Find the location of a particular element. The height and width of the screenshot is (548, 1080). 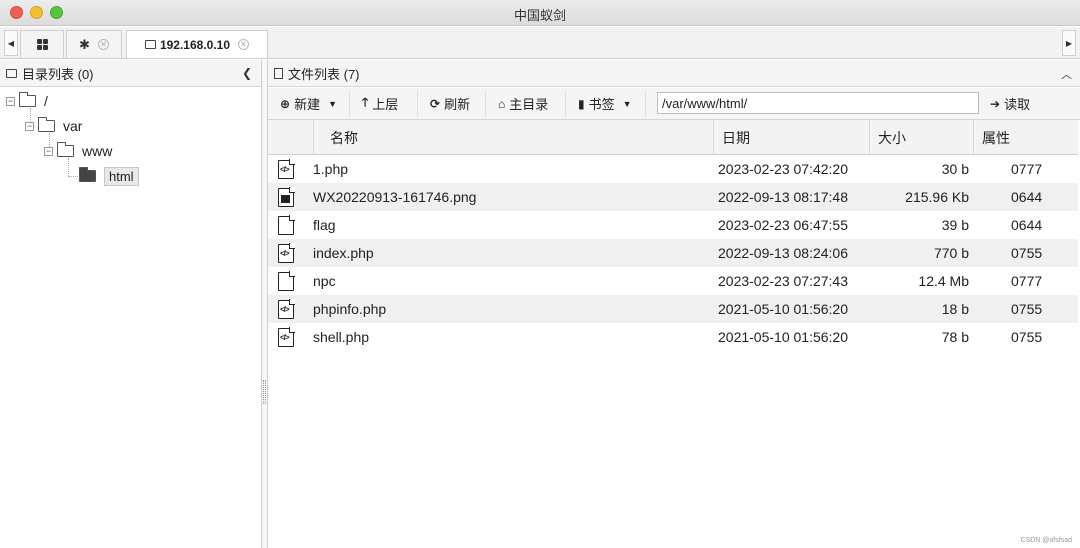

bookmark-button: ▮ 书签 ▼ is located at coordinates (609, 103).